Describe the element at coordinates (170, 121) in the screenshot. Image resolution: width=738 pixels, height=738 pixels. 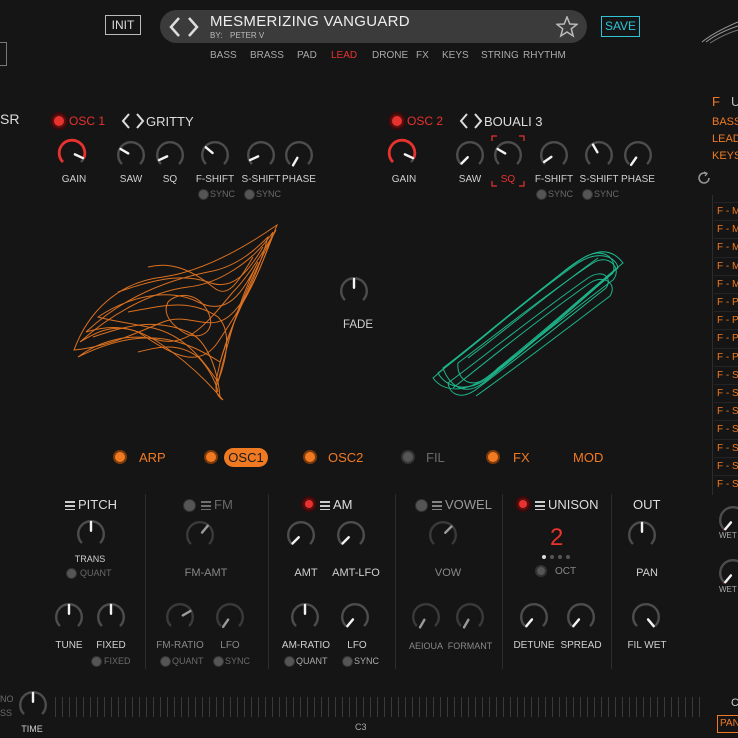
I see `osc1-wave-name: GRITTY` at that location.